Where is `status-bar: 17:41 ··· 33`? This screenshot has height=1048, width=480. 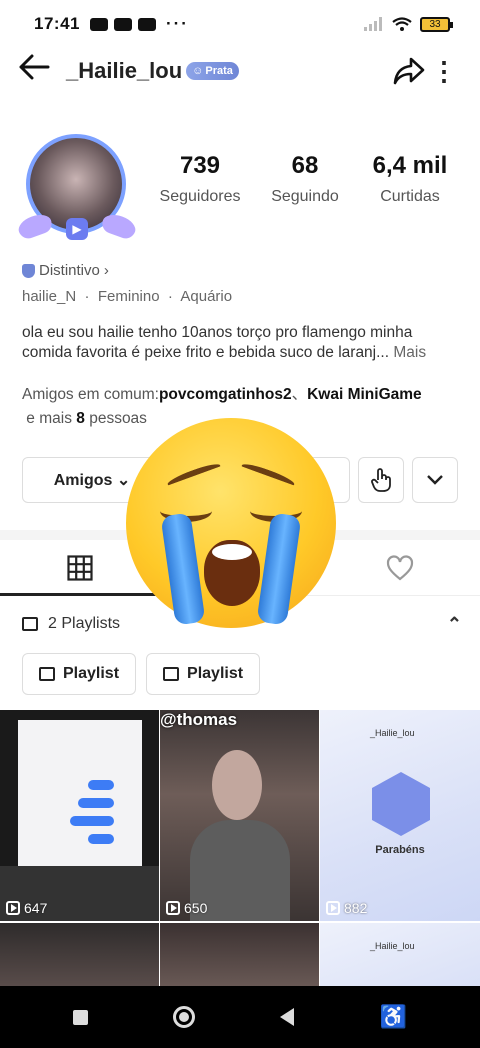 status-bar: 17:41 ··· 33 is located at coordinates (240, 24).